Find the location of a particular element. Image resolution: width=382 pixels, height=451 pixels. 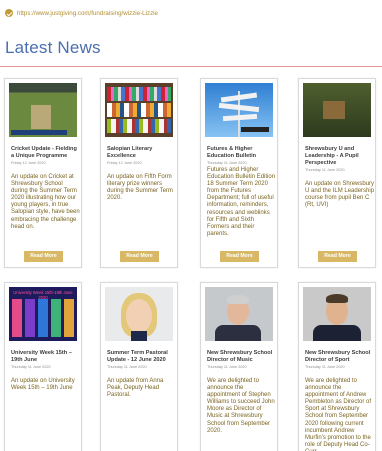

university-week-image: University Week 15th-19th June 2020 is located at coordinates (43, 314).